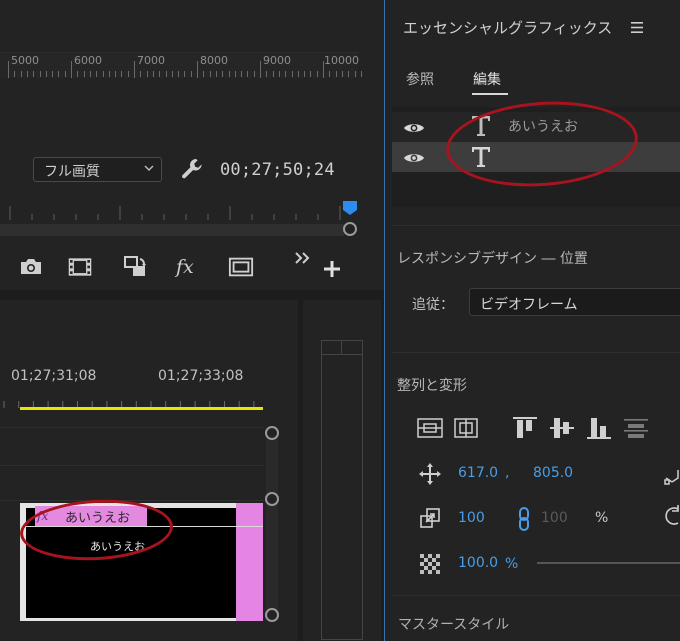  I want to click on playback-quality-value: フル画質, so click(72, 172).